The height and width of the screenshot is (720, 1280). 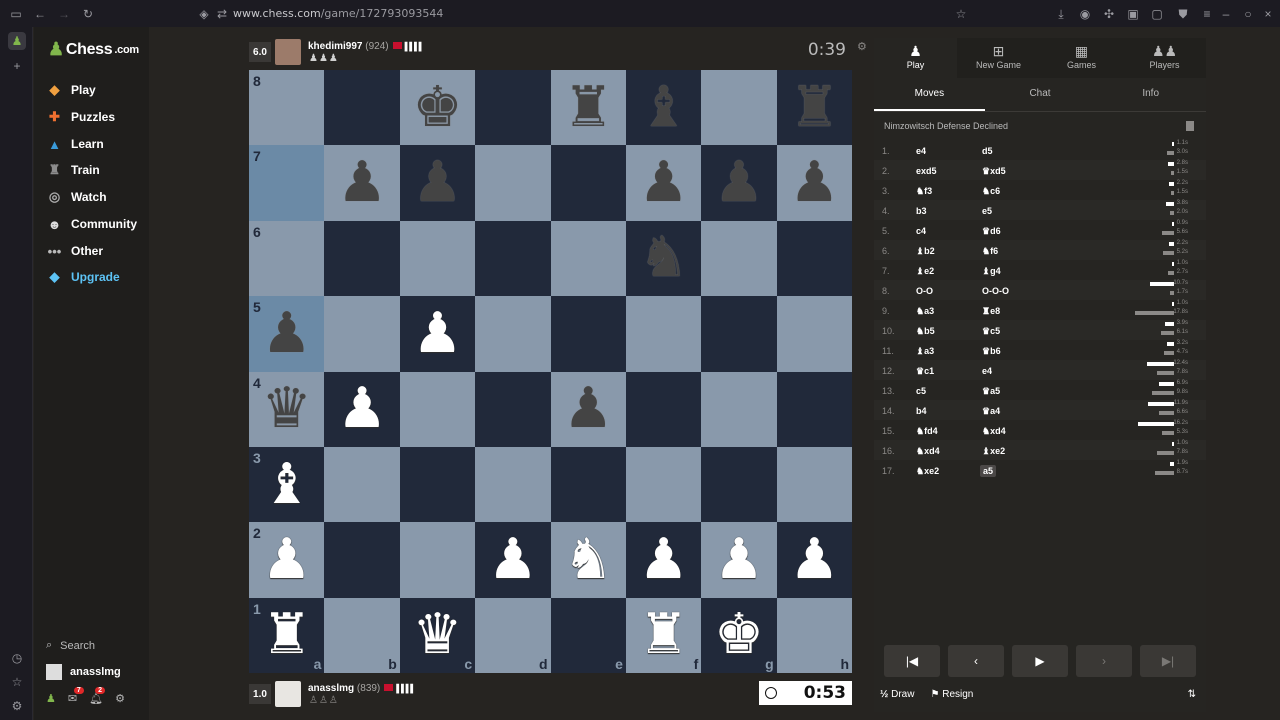 I want to click on square-f8: ♝, so click(x=663, y=108).